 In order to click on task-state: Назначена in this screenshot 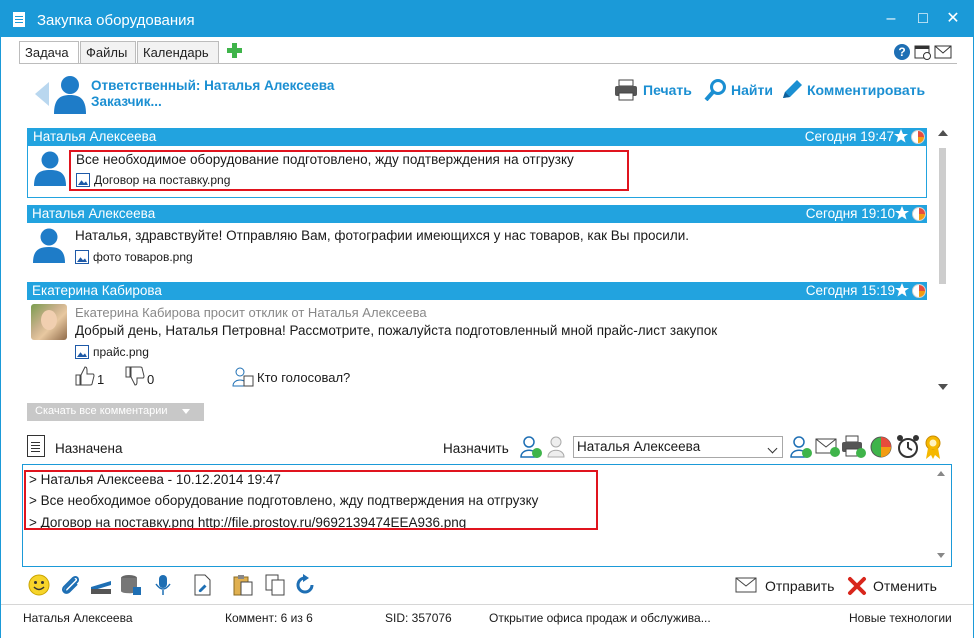, I will do `click(89, 448)`.